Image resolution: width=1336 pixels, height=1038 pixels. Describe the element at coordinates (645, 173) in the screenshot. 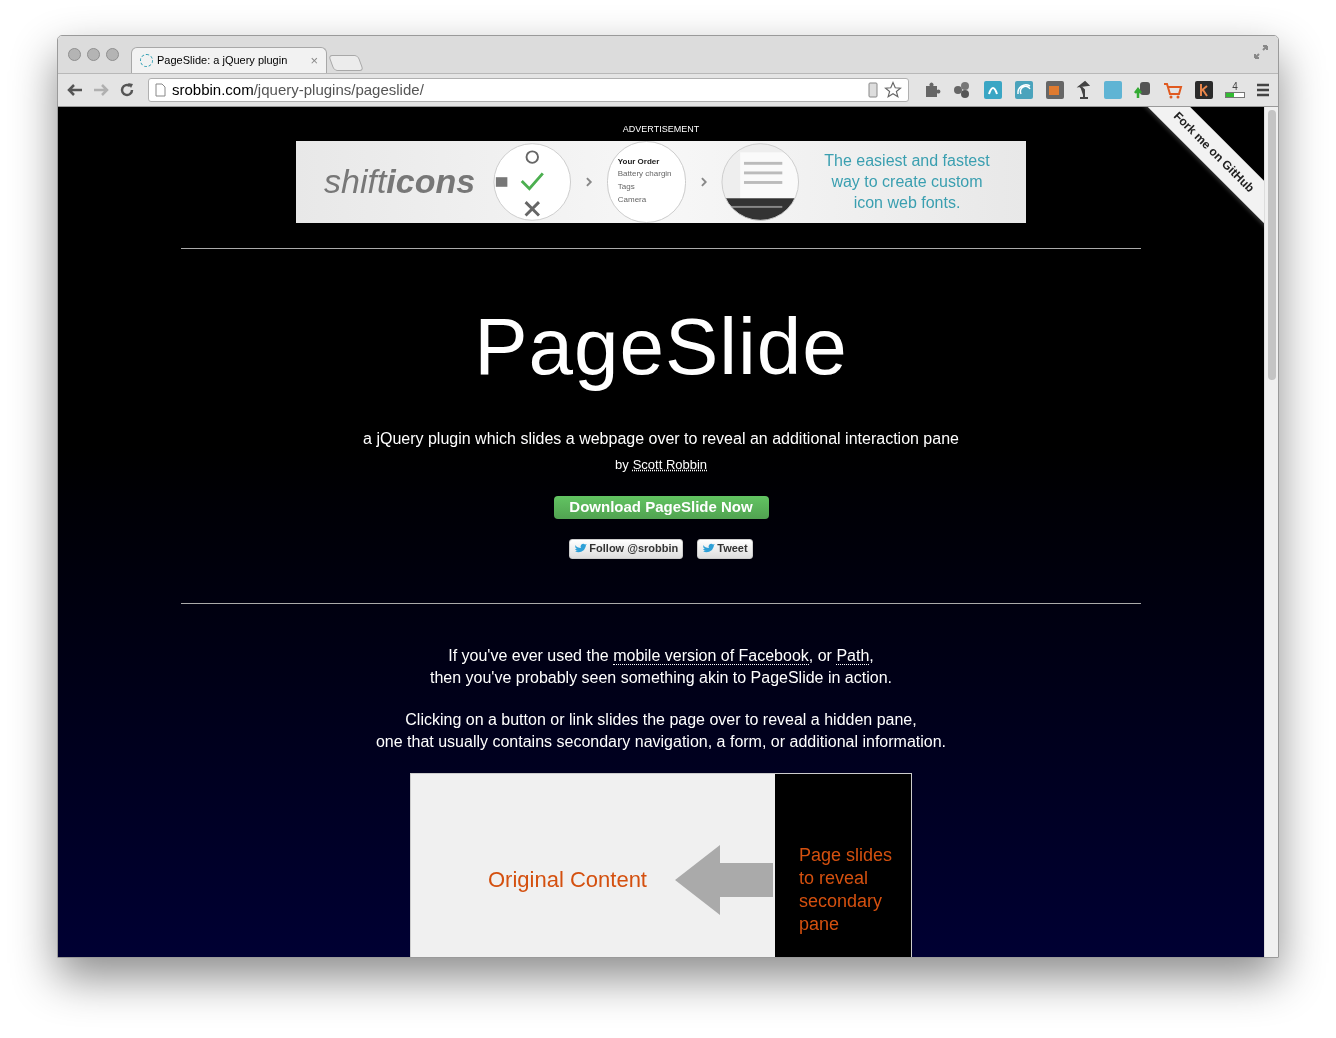

I see `order-item: Battery chargin` at that location.